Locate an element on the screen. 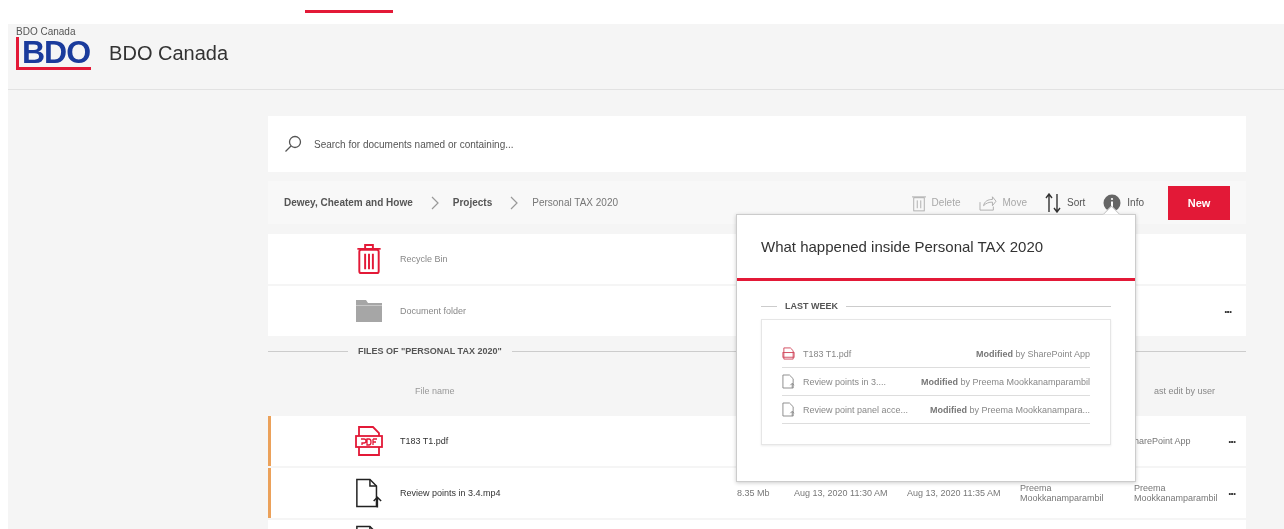 The width and height of the screenshot is (1284, 529). modified-date: Aug 13, 2020 11:35 AM is located at coordinates (954, 493).